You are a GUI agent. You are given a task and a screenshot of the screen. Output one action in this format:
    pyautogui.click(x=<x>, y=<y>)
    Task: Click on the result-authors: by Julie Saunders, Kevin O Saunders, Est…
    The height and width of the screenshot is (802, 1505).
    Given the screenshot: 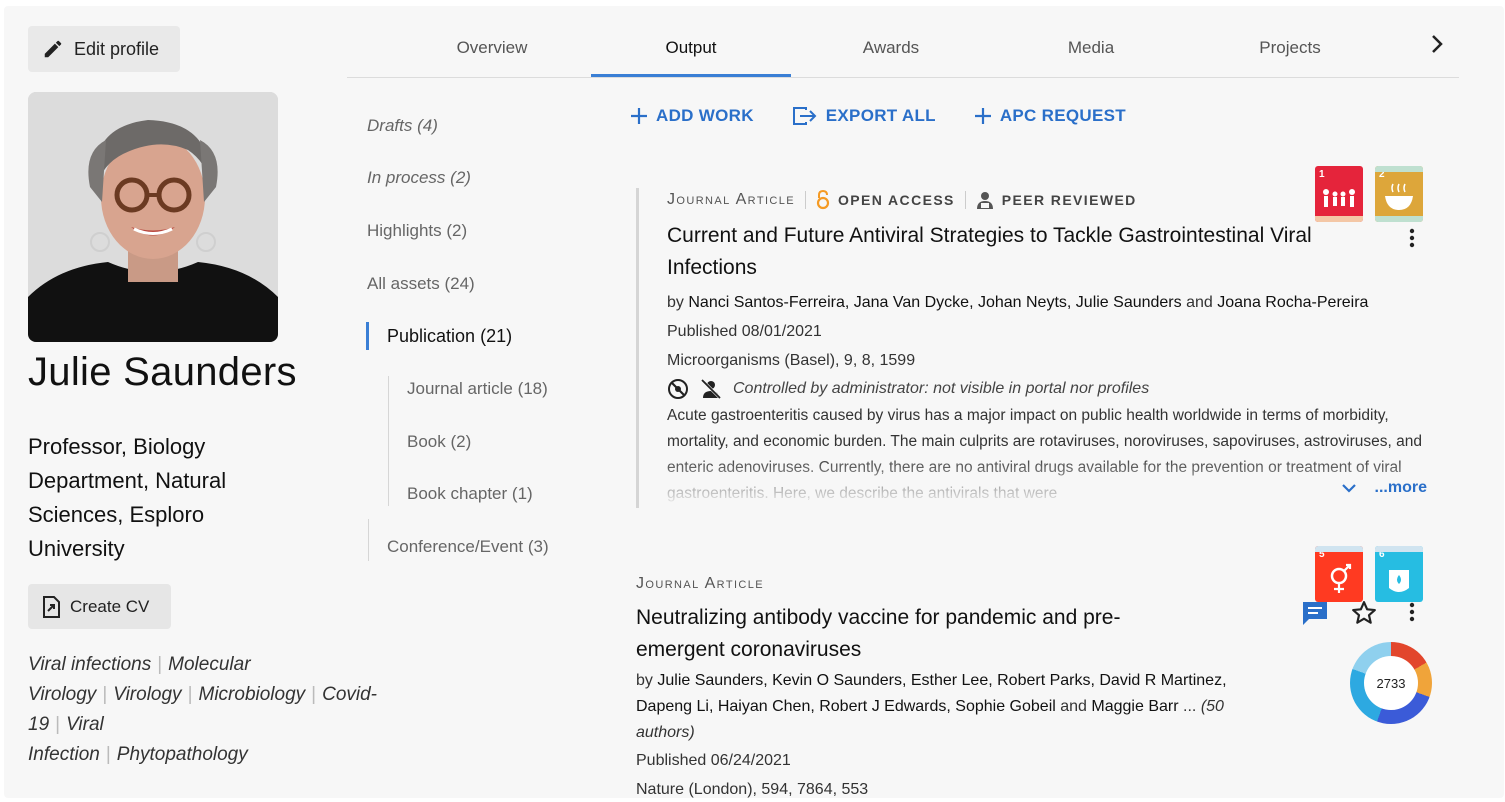 What is the action you would take?
    pyautogui.click(x=931, y=706)
    